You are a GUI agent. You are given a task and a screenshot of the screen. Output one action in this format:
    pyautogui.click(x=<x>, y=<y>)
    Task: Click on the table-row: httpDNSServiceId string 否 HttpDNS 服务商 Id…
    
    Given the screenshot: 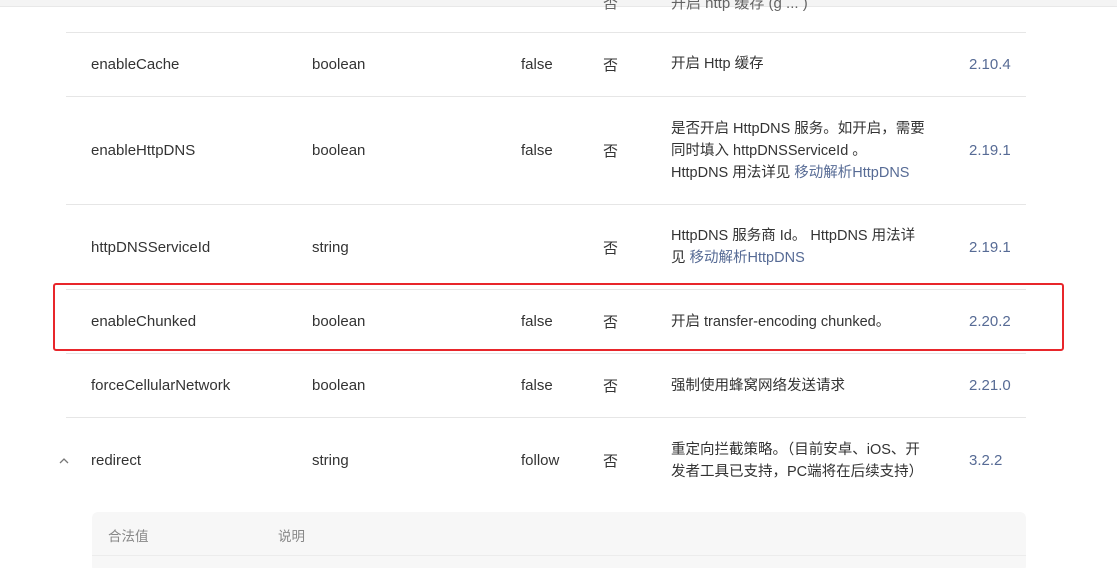 What is the action you would take?
    pyautogui.click(x=546, y=247)
    